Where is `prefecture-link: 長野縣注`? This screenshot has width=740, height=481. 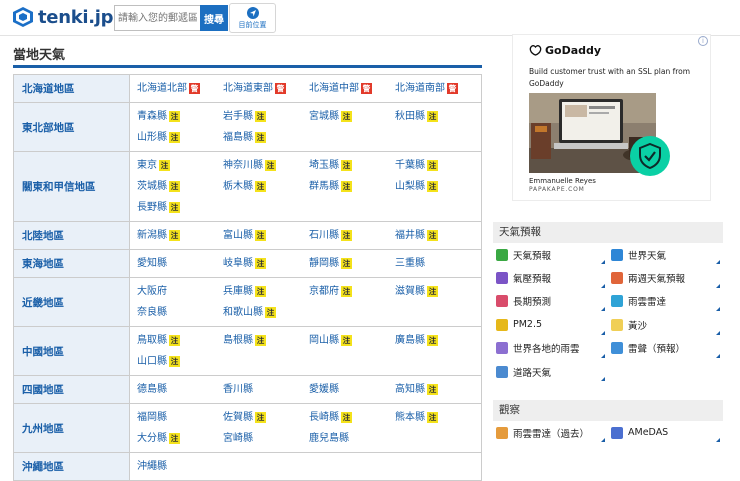 prefecture-link: 長野縣注 is located at coordinates (180, 207).